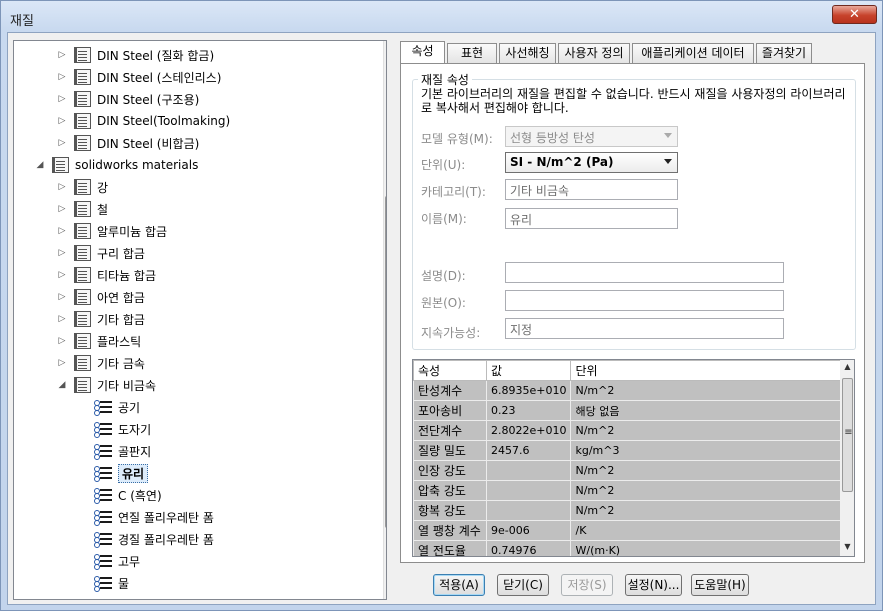 Image resolution: width=883 pixels, height=611 pixels. Describe the element at coordinates (528, 390) in the screenshot. I see `property-value-cell: 6.8935e+010` at that location.